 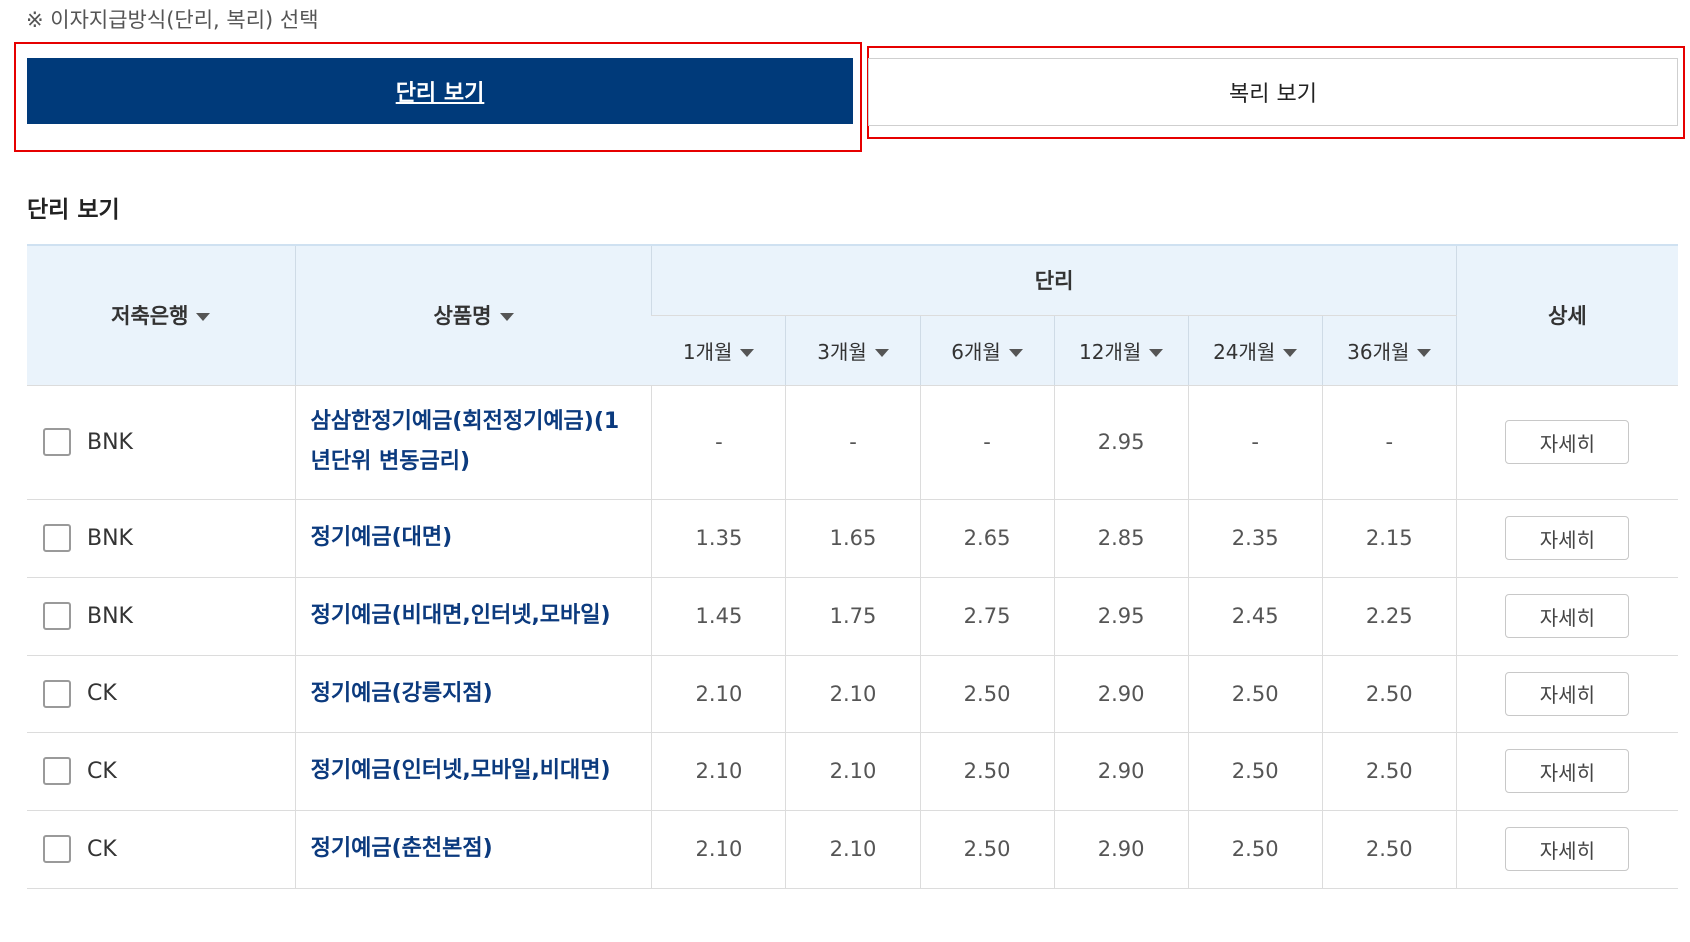 I want to click on bank-header: 저축은행, so click(x=161, y=315).